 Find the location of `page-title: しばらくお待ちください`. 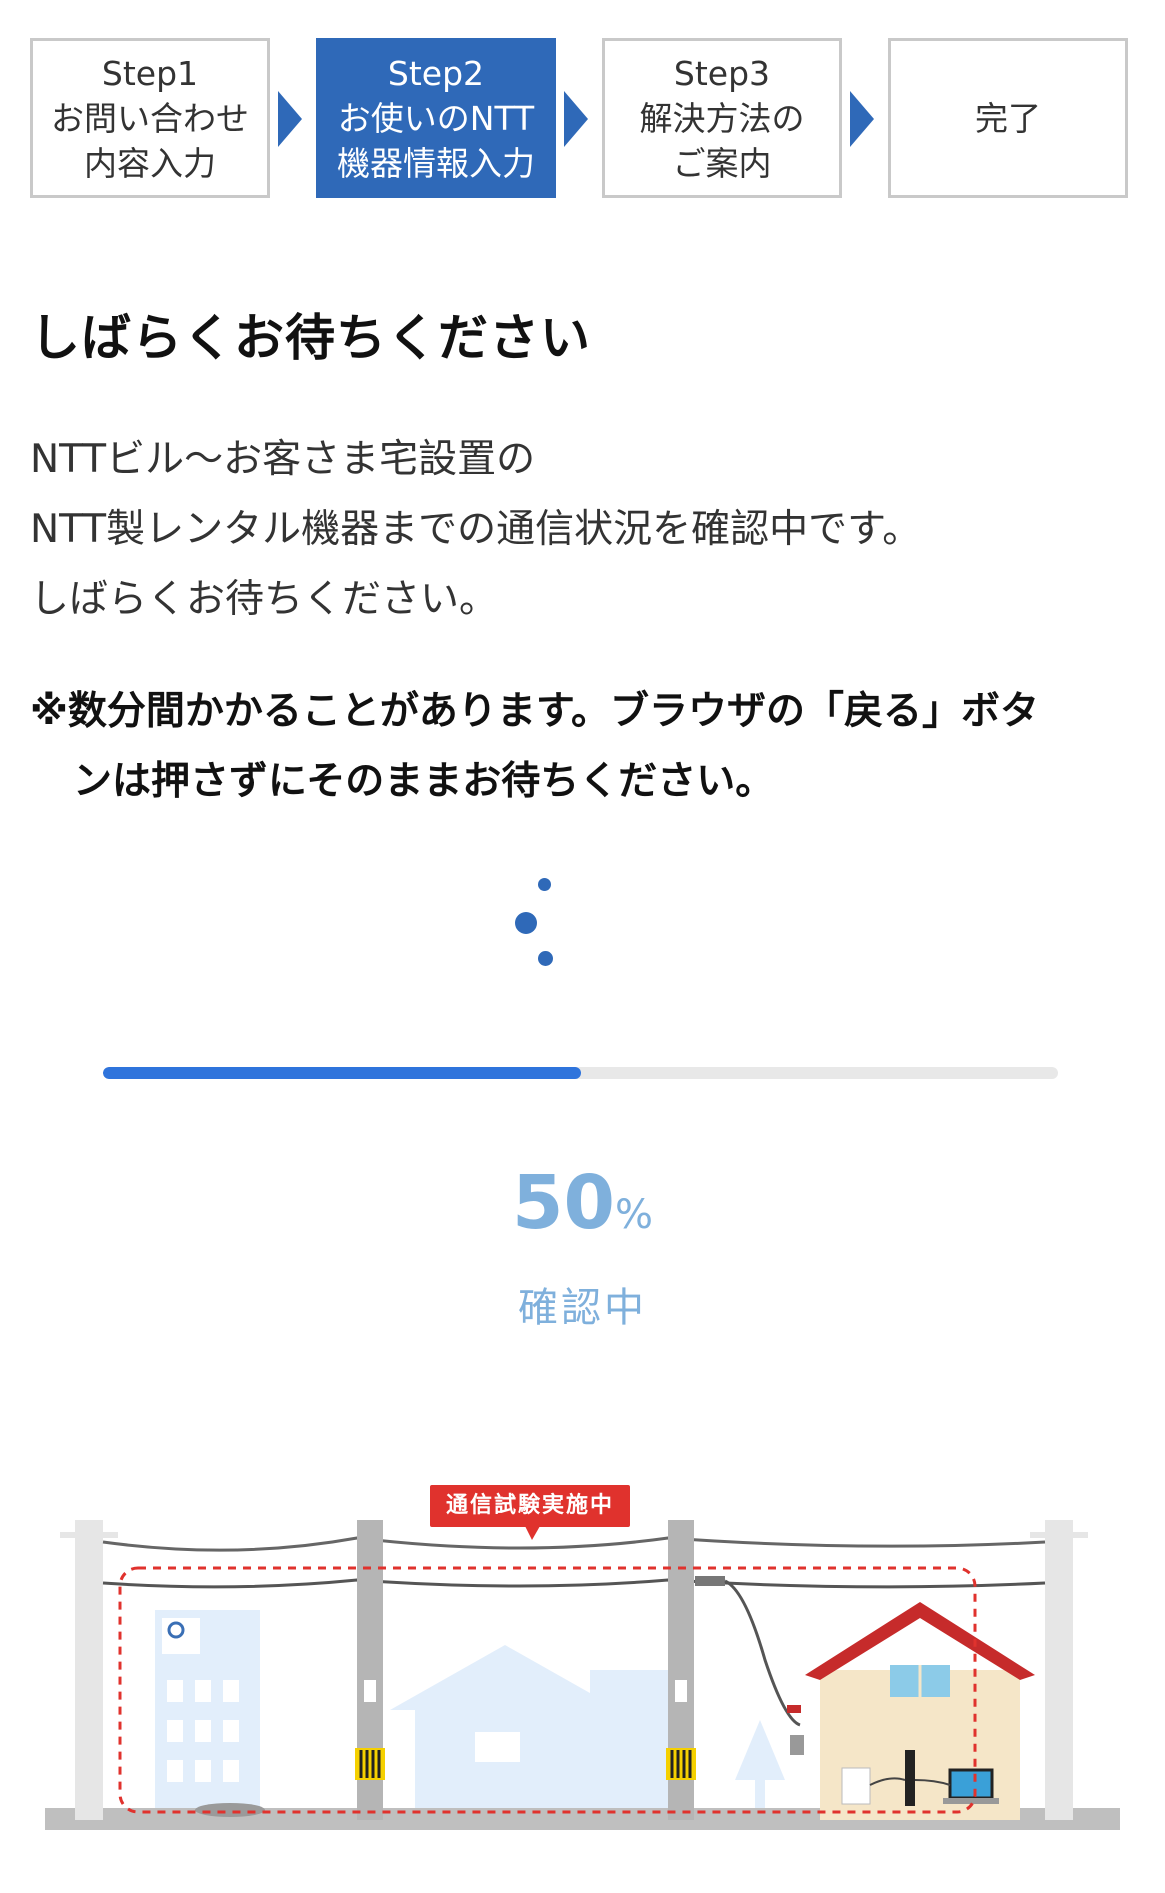

page-title: しばらくお待ちください is located at coordinates (310, 338).